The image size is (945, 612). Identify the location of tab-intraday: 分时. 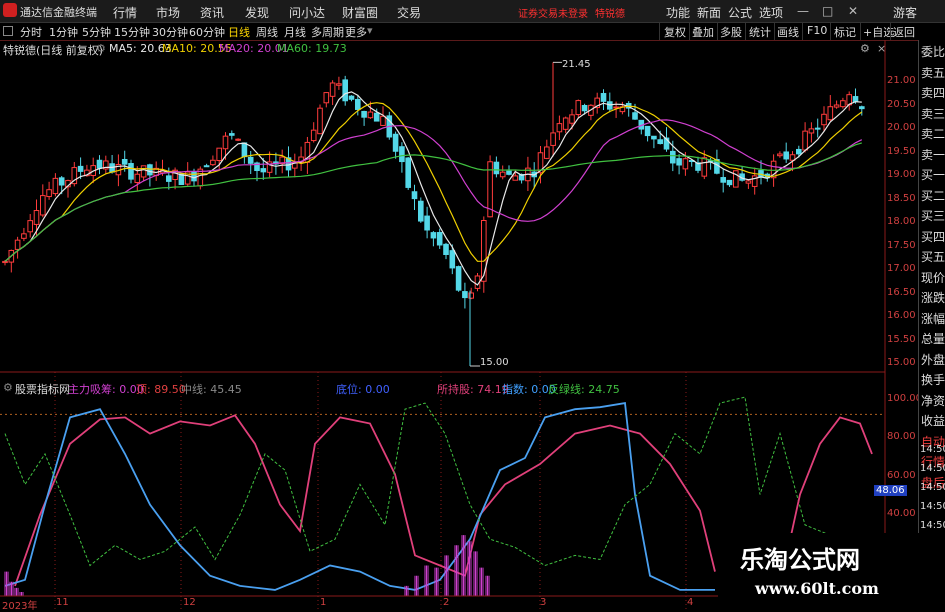
(31, 32).